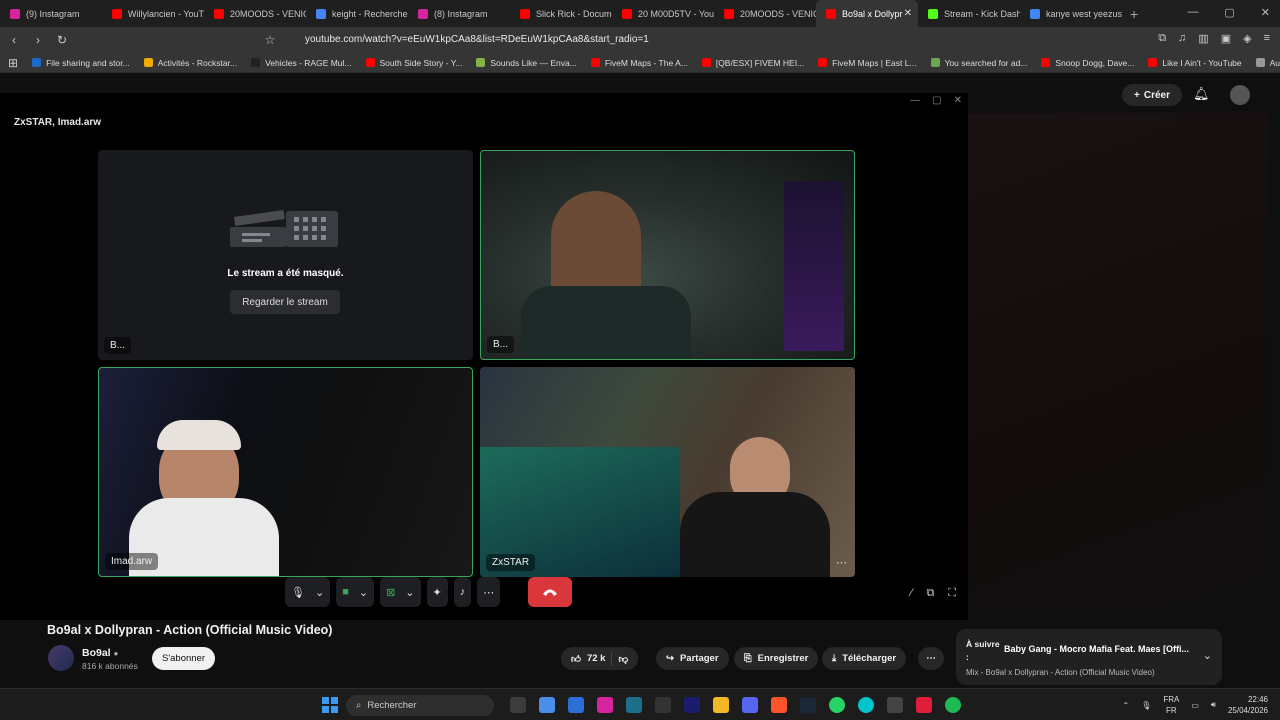 The image size is (1280, 720). What do you see at coordinates (1248, 705) in the screenshot?
I see `clock: 22:46 25/04/2026` at bounding box center [1248, 705].